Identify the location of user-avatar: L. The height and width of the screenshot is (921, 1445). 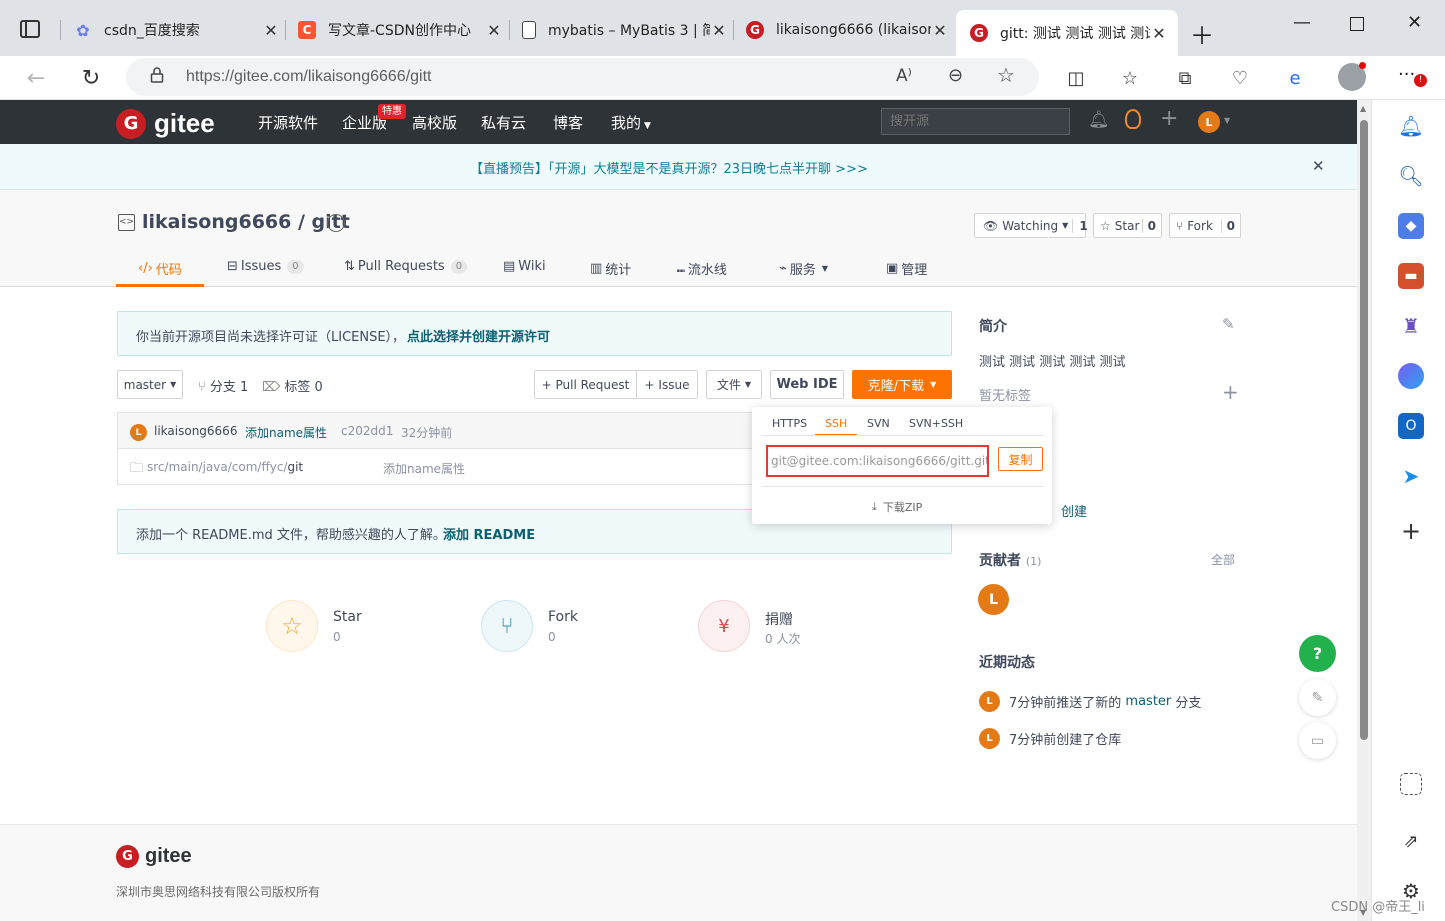
(1209, 122).